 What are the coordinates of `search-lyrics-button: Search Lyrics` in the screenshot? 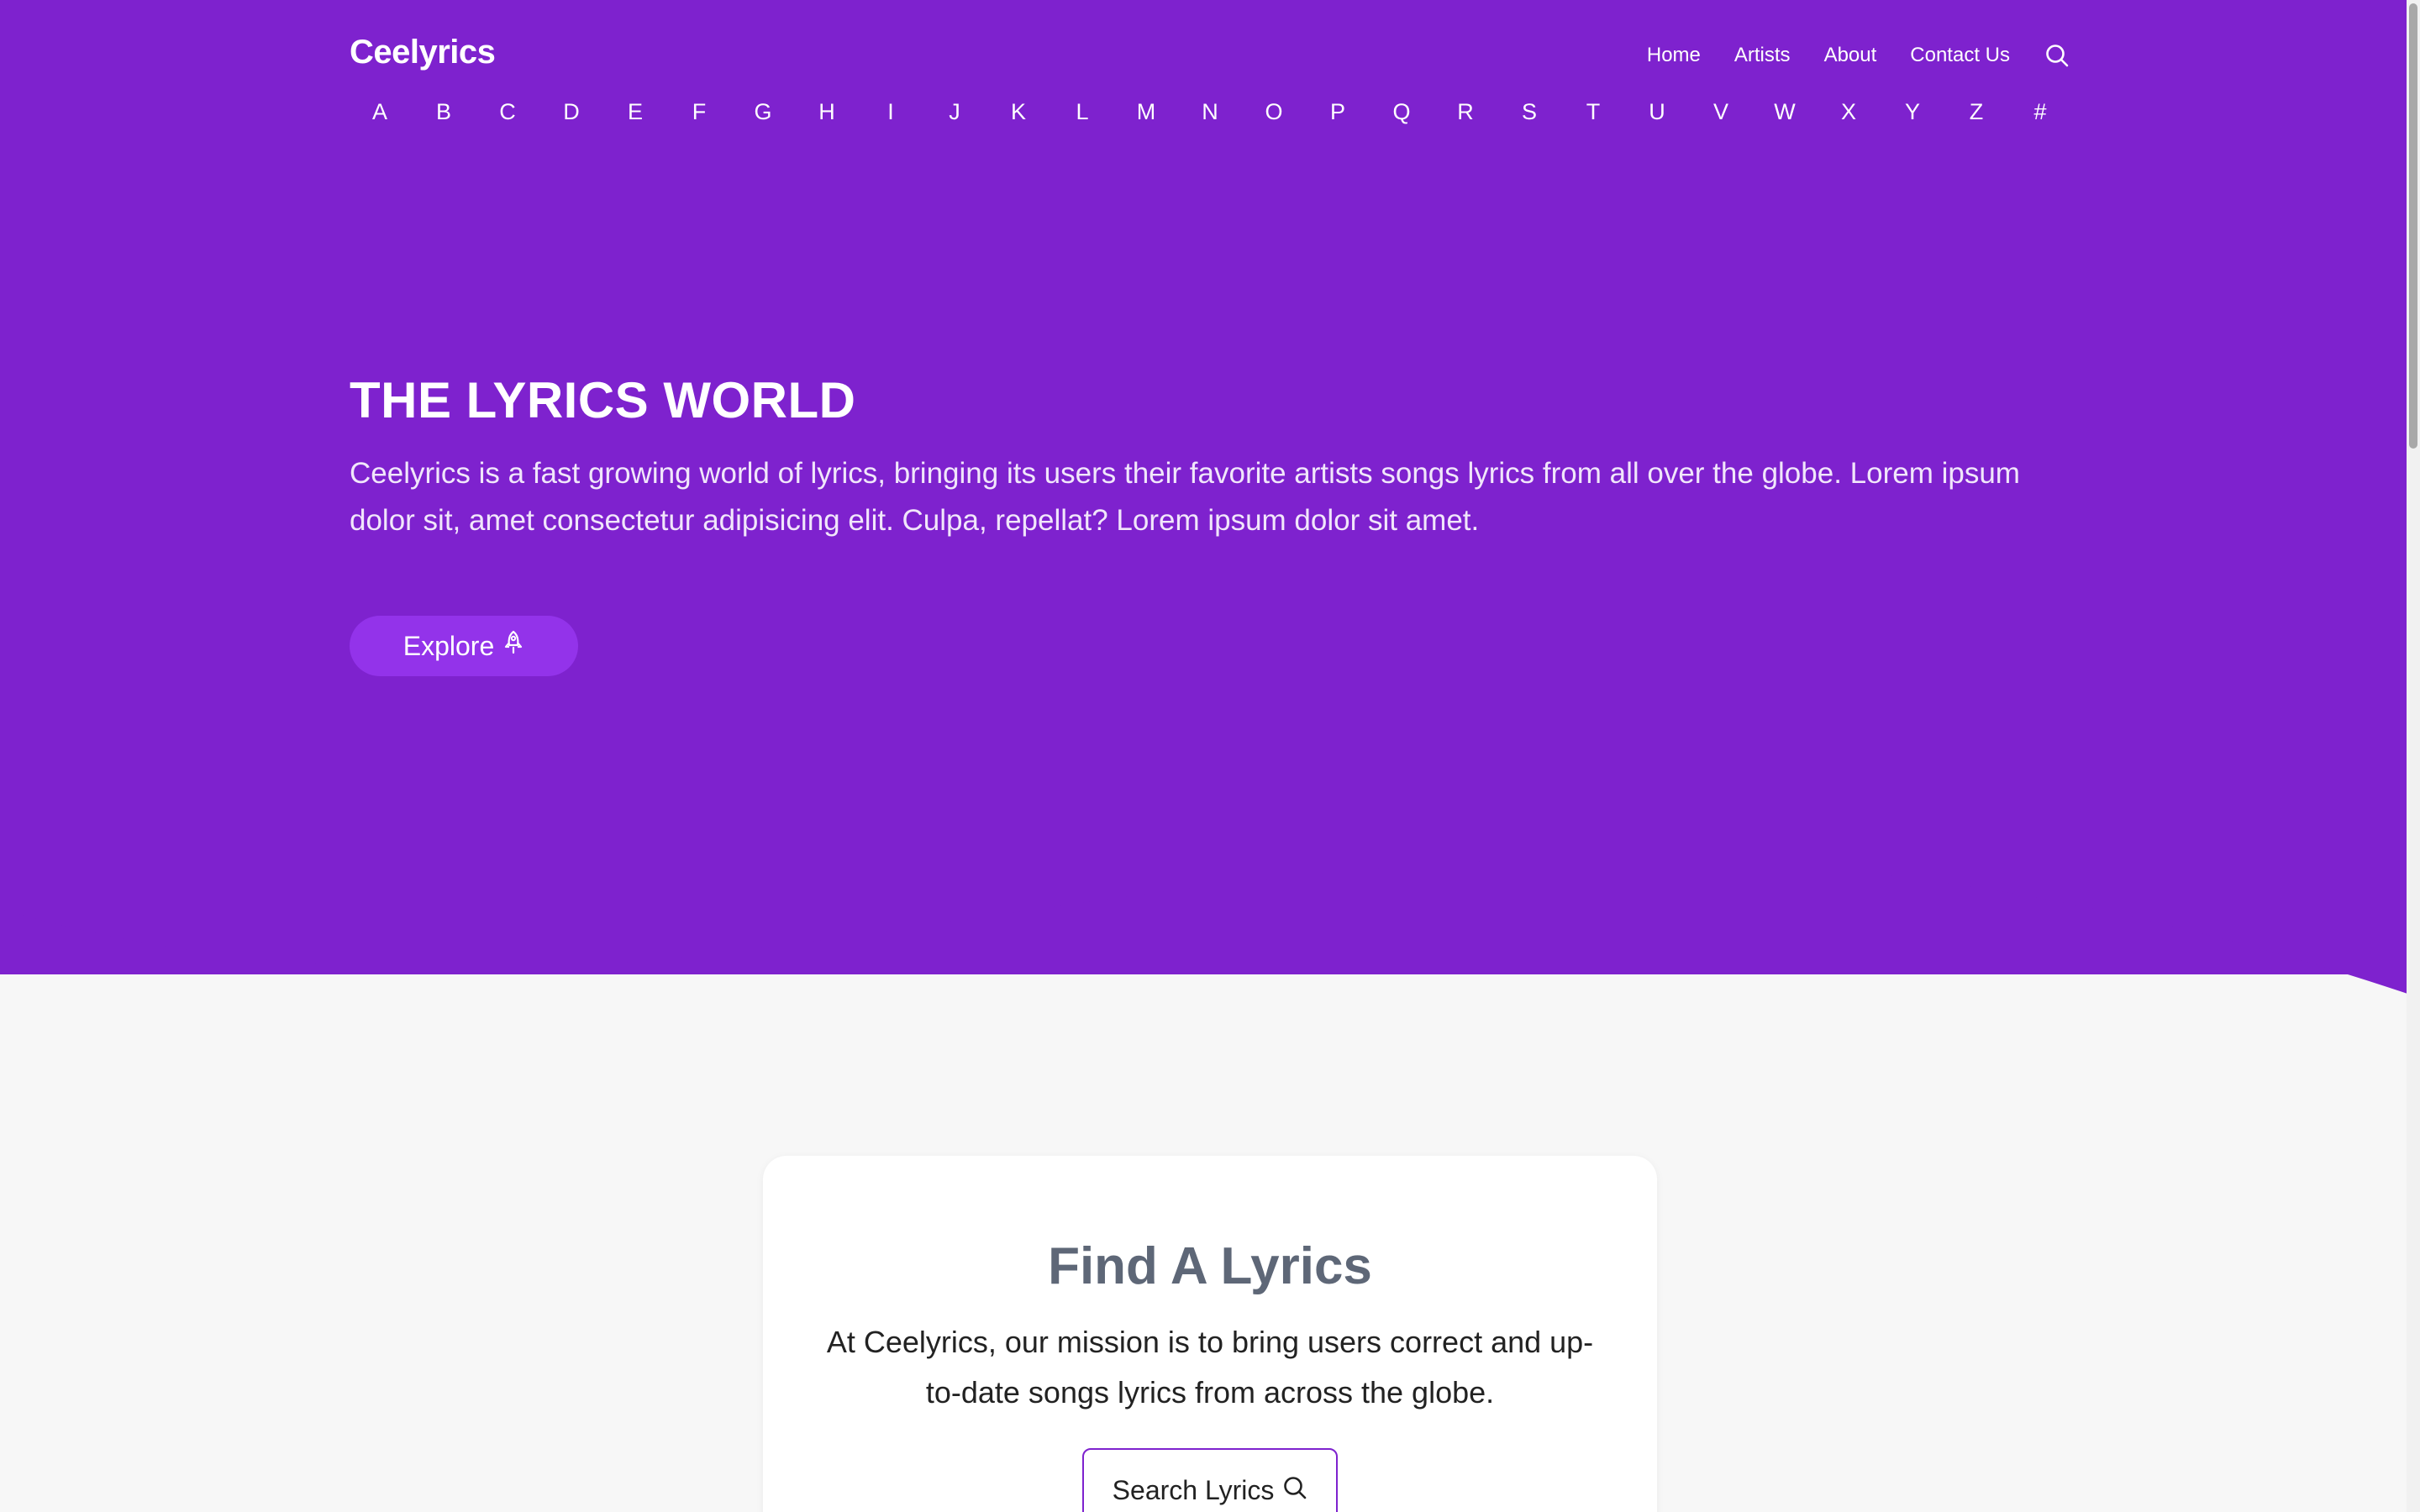 It's located at (1210, 1480).